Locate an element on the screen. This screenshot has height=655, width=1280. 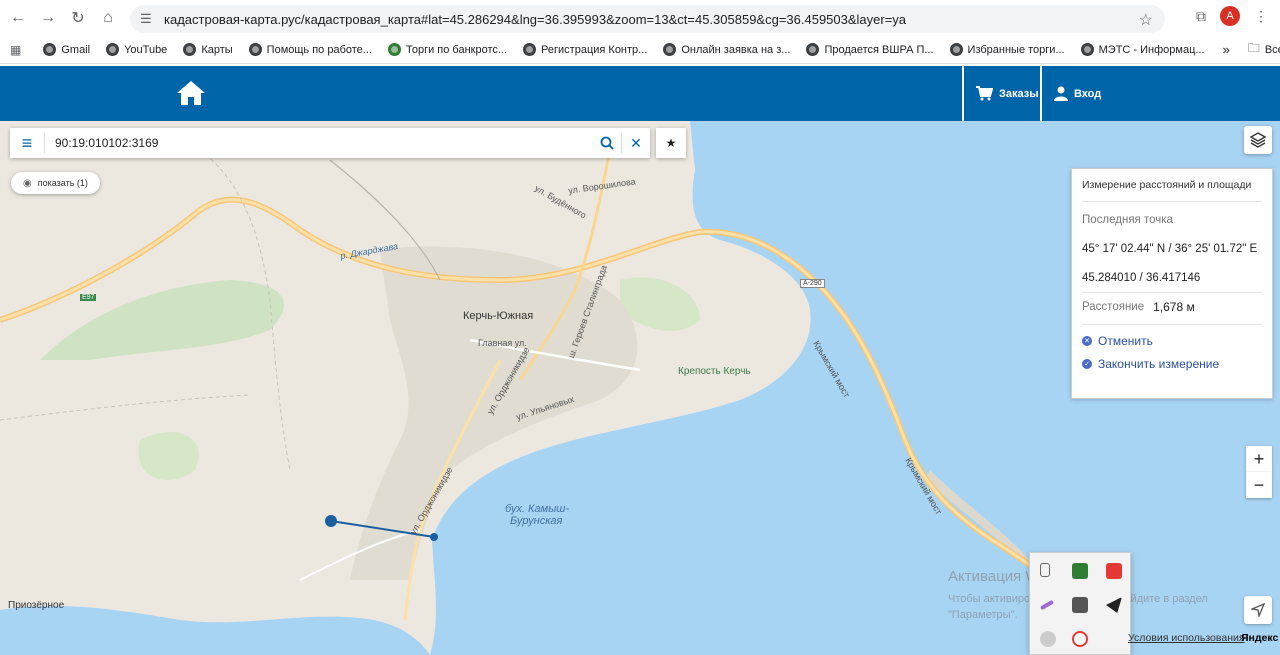
system-tray-popup is located at coordinates (1080, 603).